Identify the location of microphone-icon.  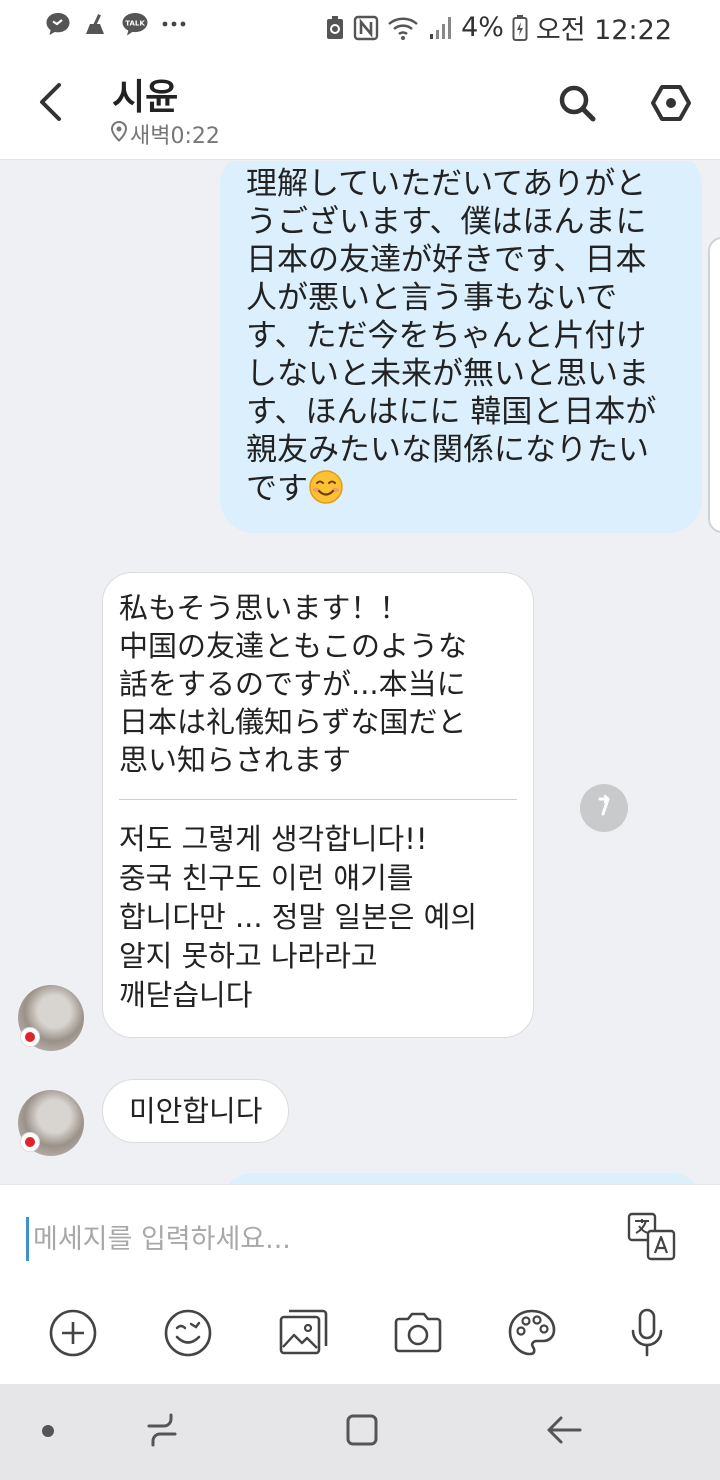
(647, 1335).